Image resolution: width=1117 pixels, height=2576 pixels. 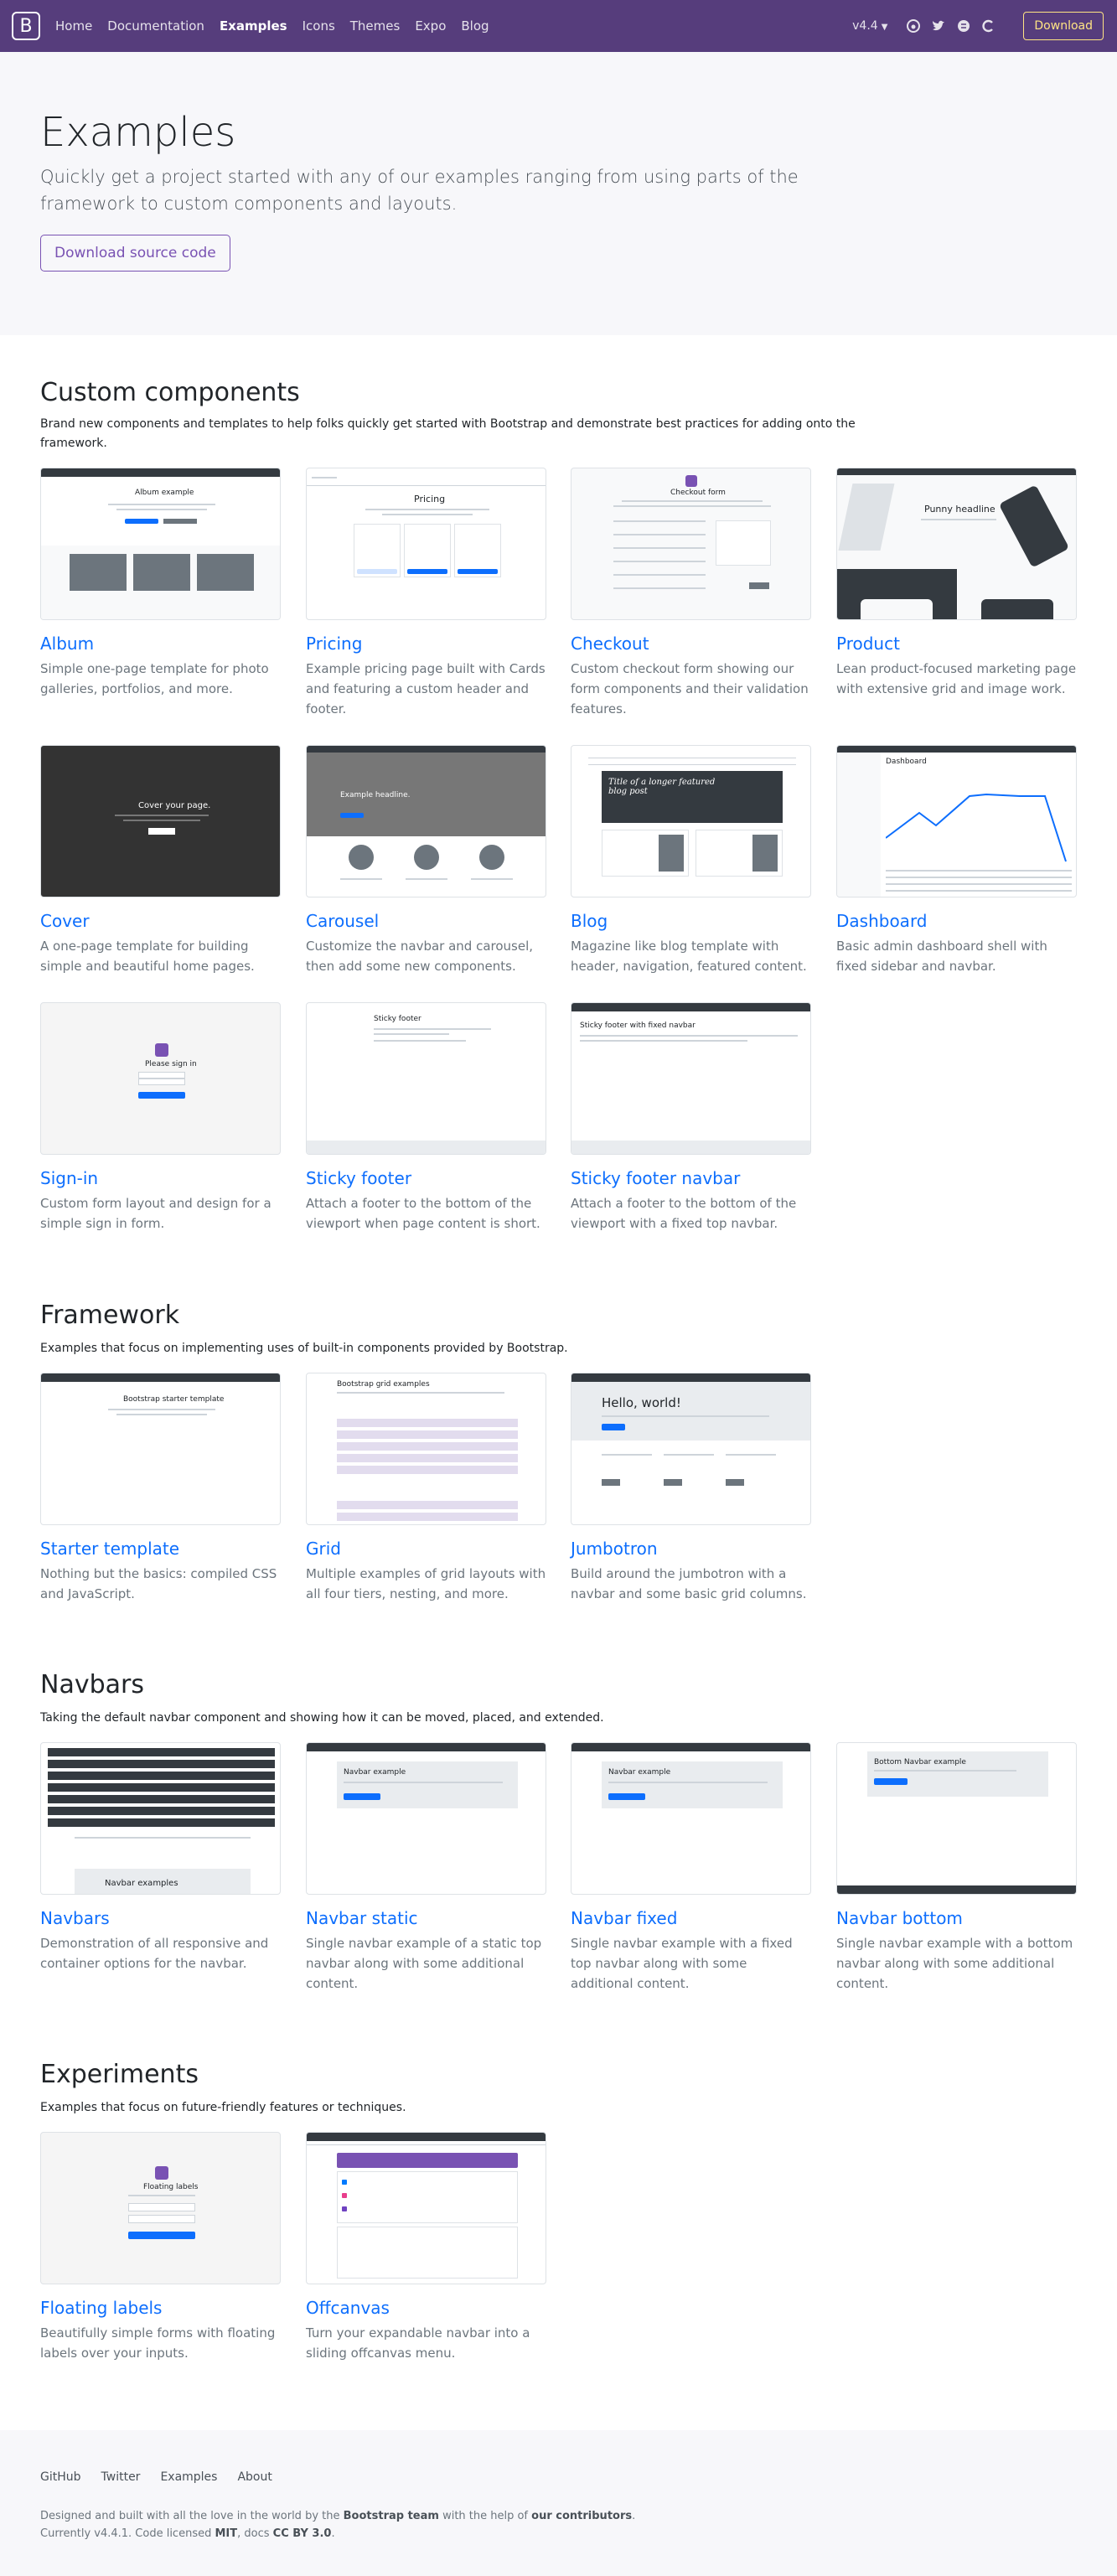 I want to click on thumb-label: Navbar examples, so click(x=141, y=1883).